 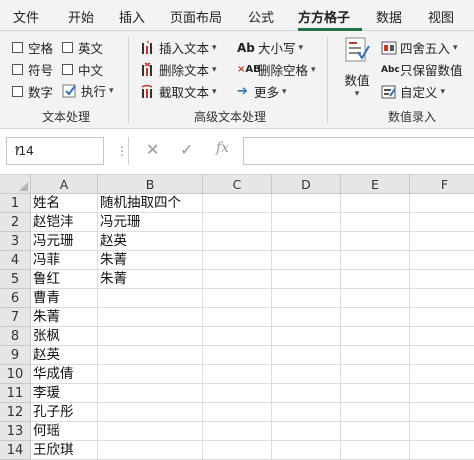 What do you see at coordinates (64, 450) in the screenshot?
I see `cell-a14: 王欣琪` at bounding box center [64, 450].